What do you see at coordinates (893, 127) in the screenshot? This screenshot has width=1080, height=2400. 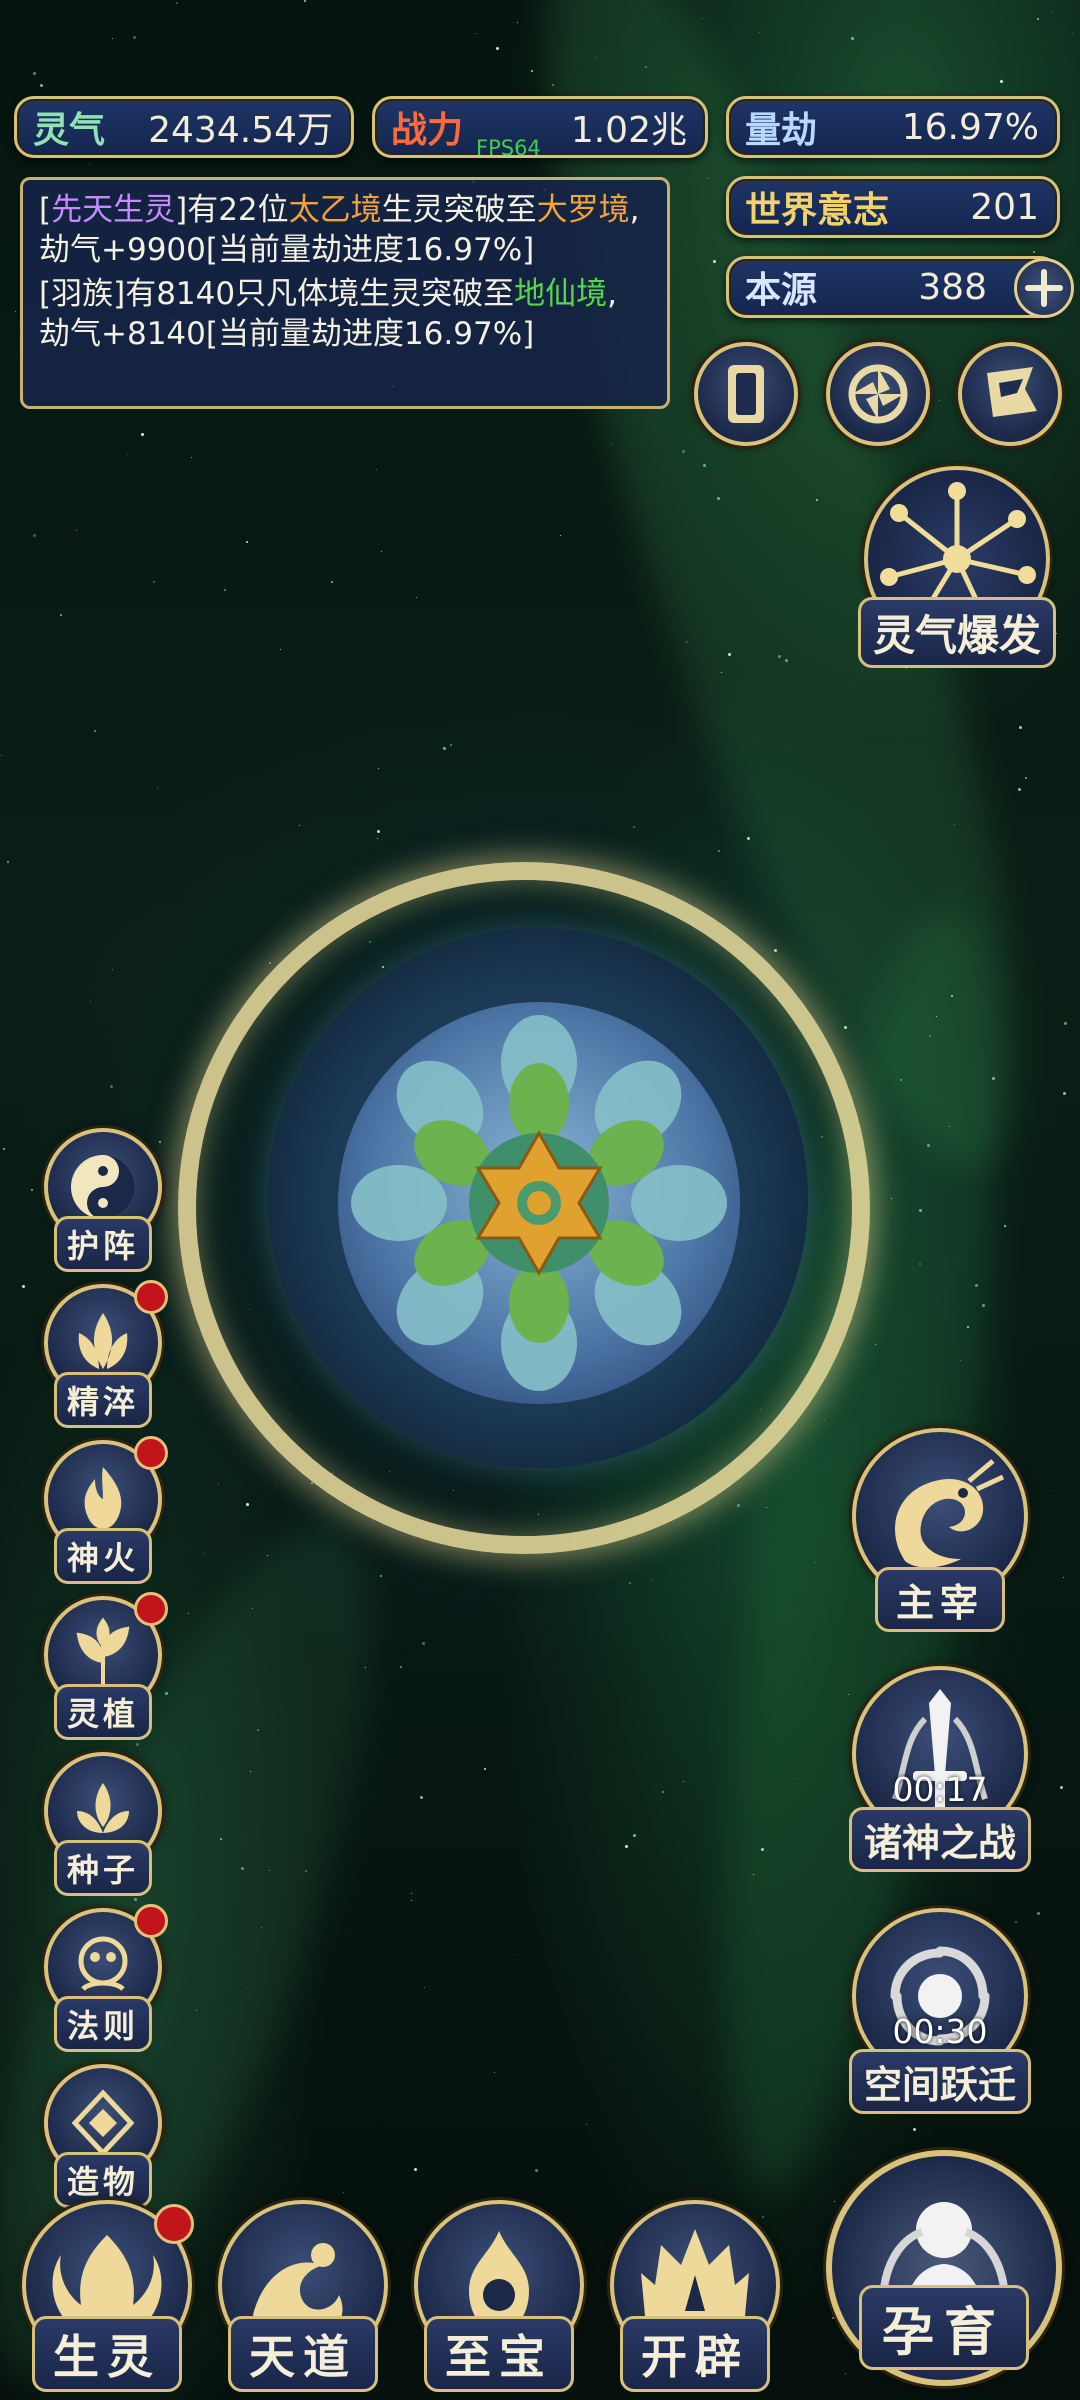 I see `liangjie-panel: 量劫 16.97%` at bounding box center [893, 127].